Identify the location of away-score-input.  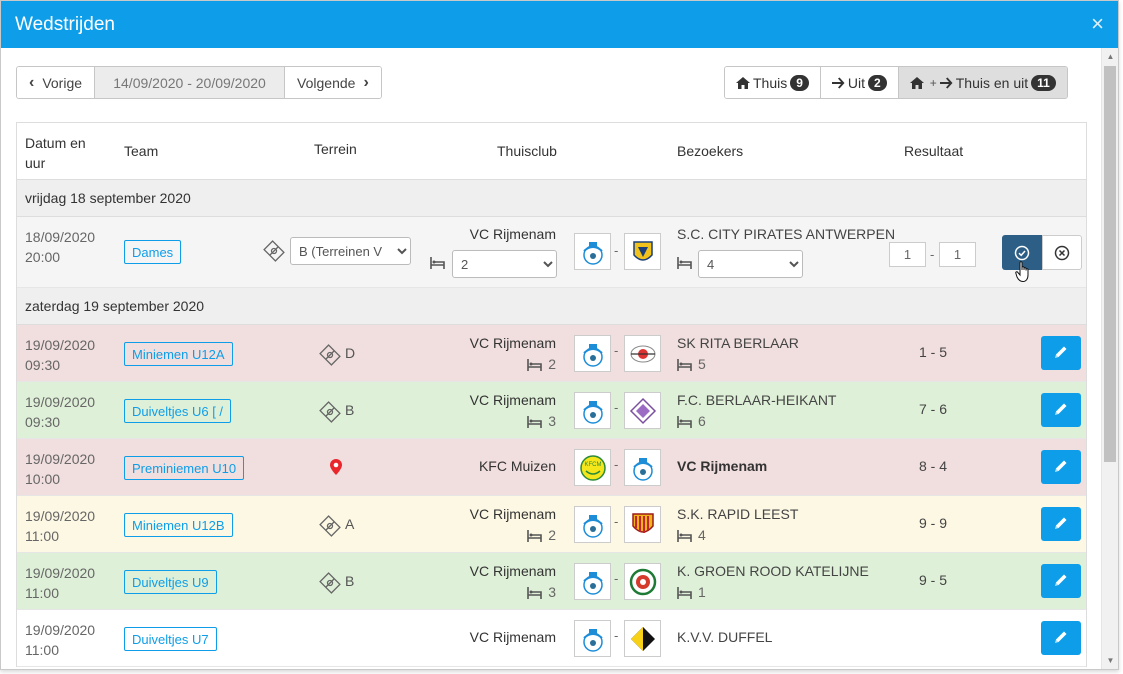
(957, 254).